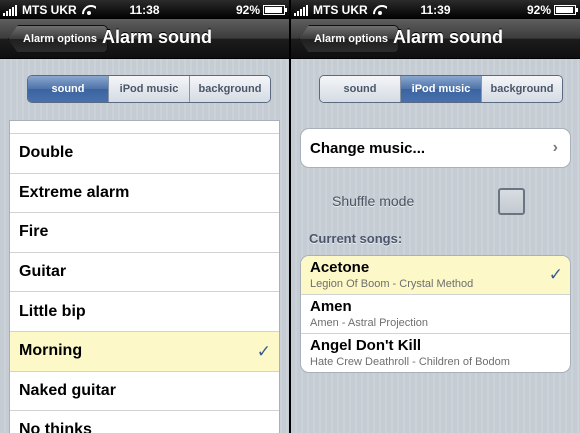 This screenshot has height=433, width=580. I want to click on list-item-label: Double, so click(46, 153).